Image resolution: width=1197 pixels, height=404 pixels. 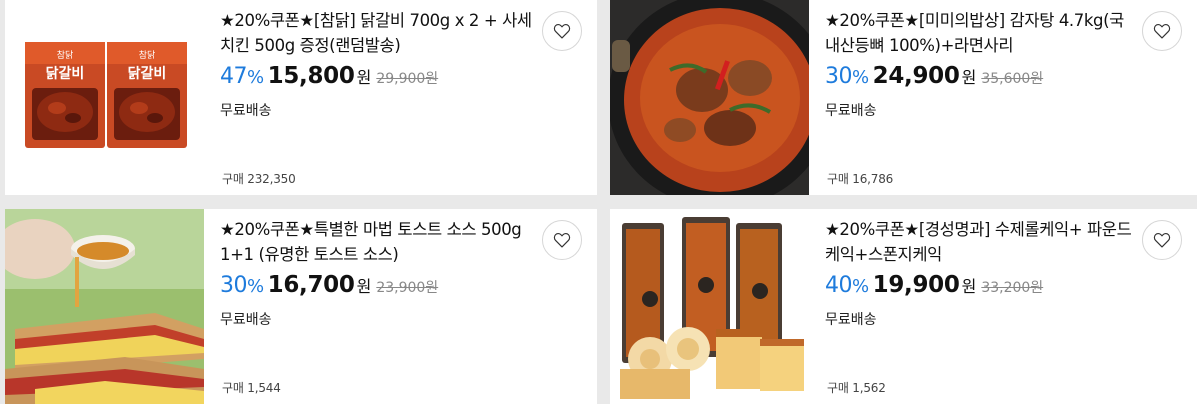 What do you see at coordinates (311, 76) in the screenshot?
I see `sale-price: 15,800` at bounding box center [311, 76].